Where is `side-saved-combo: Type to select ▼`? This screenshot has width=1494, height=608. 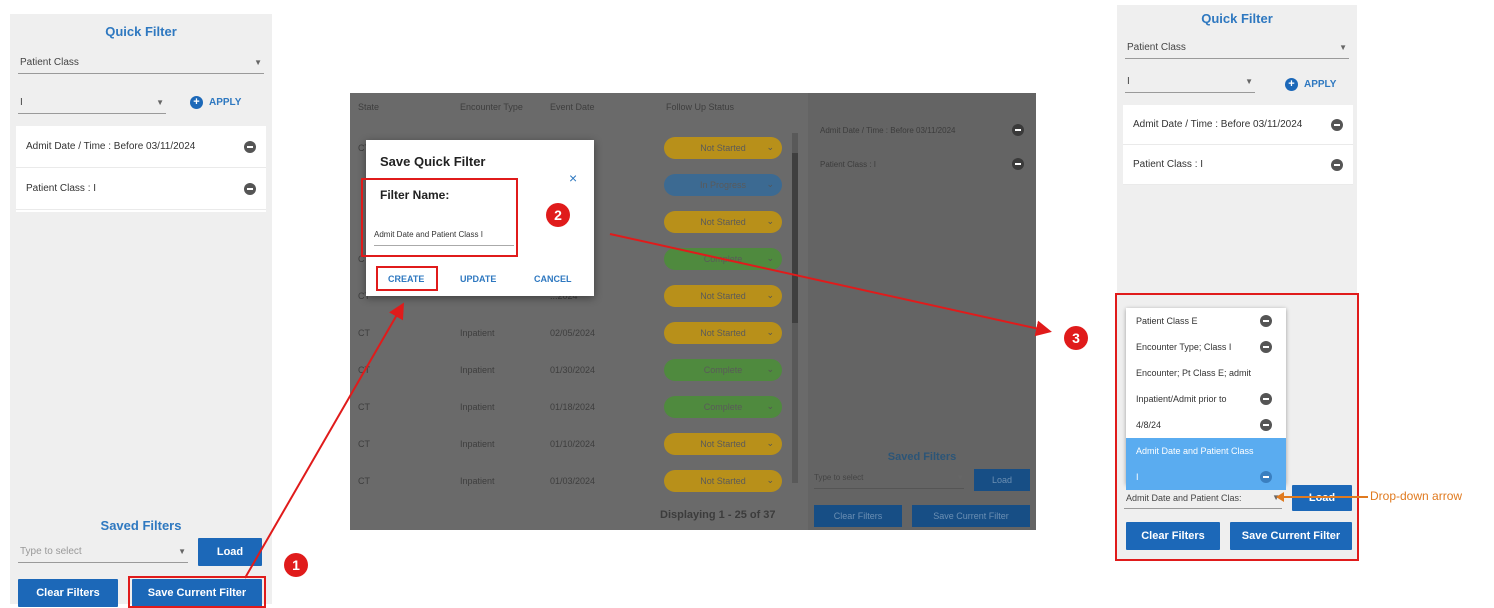
side-saved-combo: Type to select ▼ is located at coordinates (889, 481).